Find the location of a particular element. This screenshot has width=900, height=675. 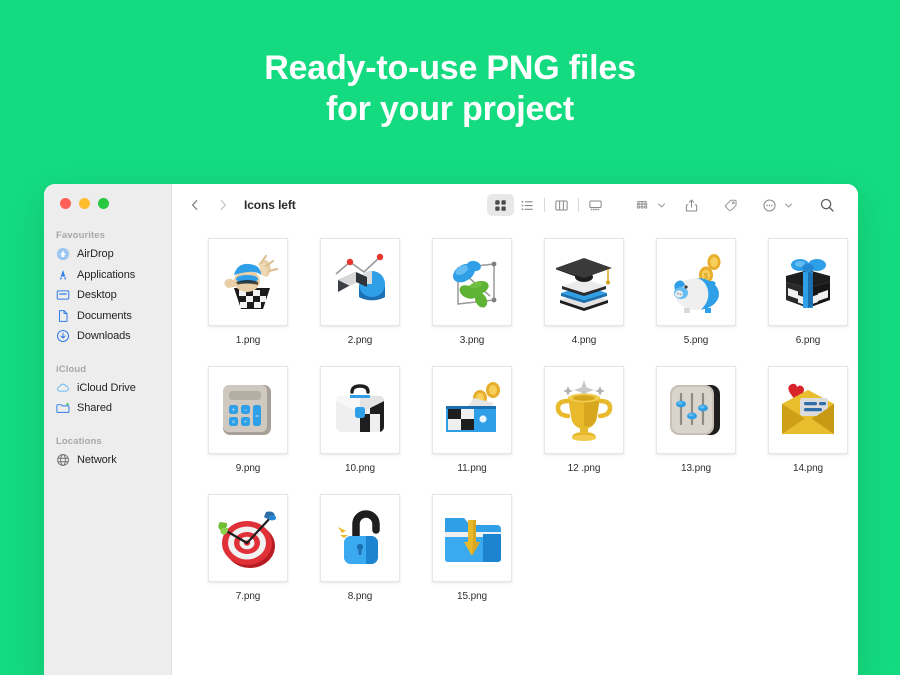

file-row: 7.png 8.png 15.png is located at coordinates (516, 558).